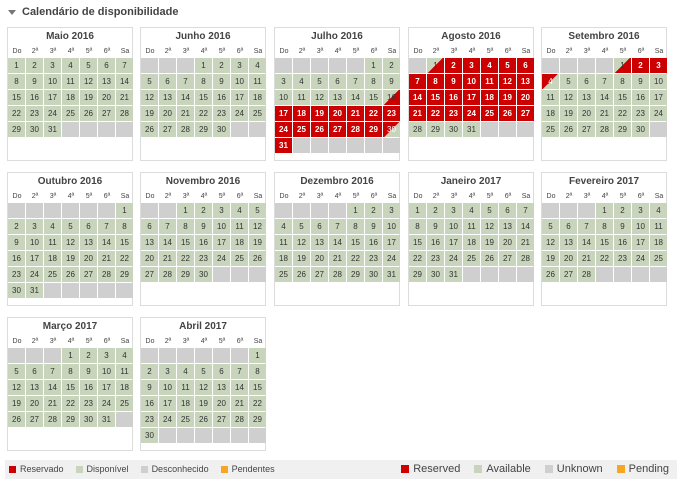  Describe the element at coordinates (221, 129) in the screenshot. I see `day-cell: 30` at that location.